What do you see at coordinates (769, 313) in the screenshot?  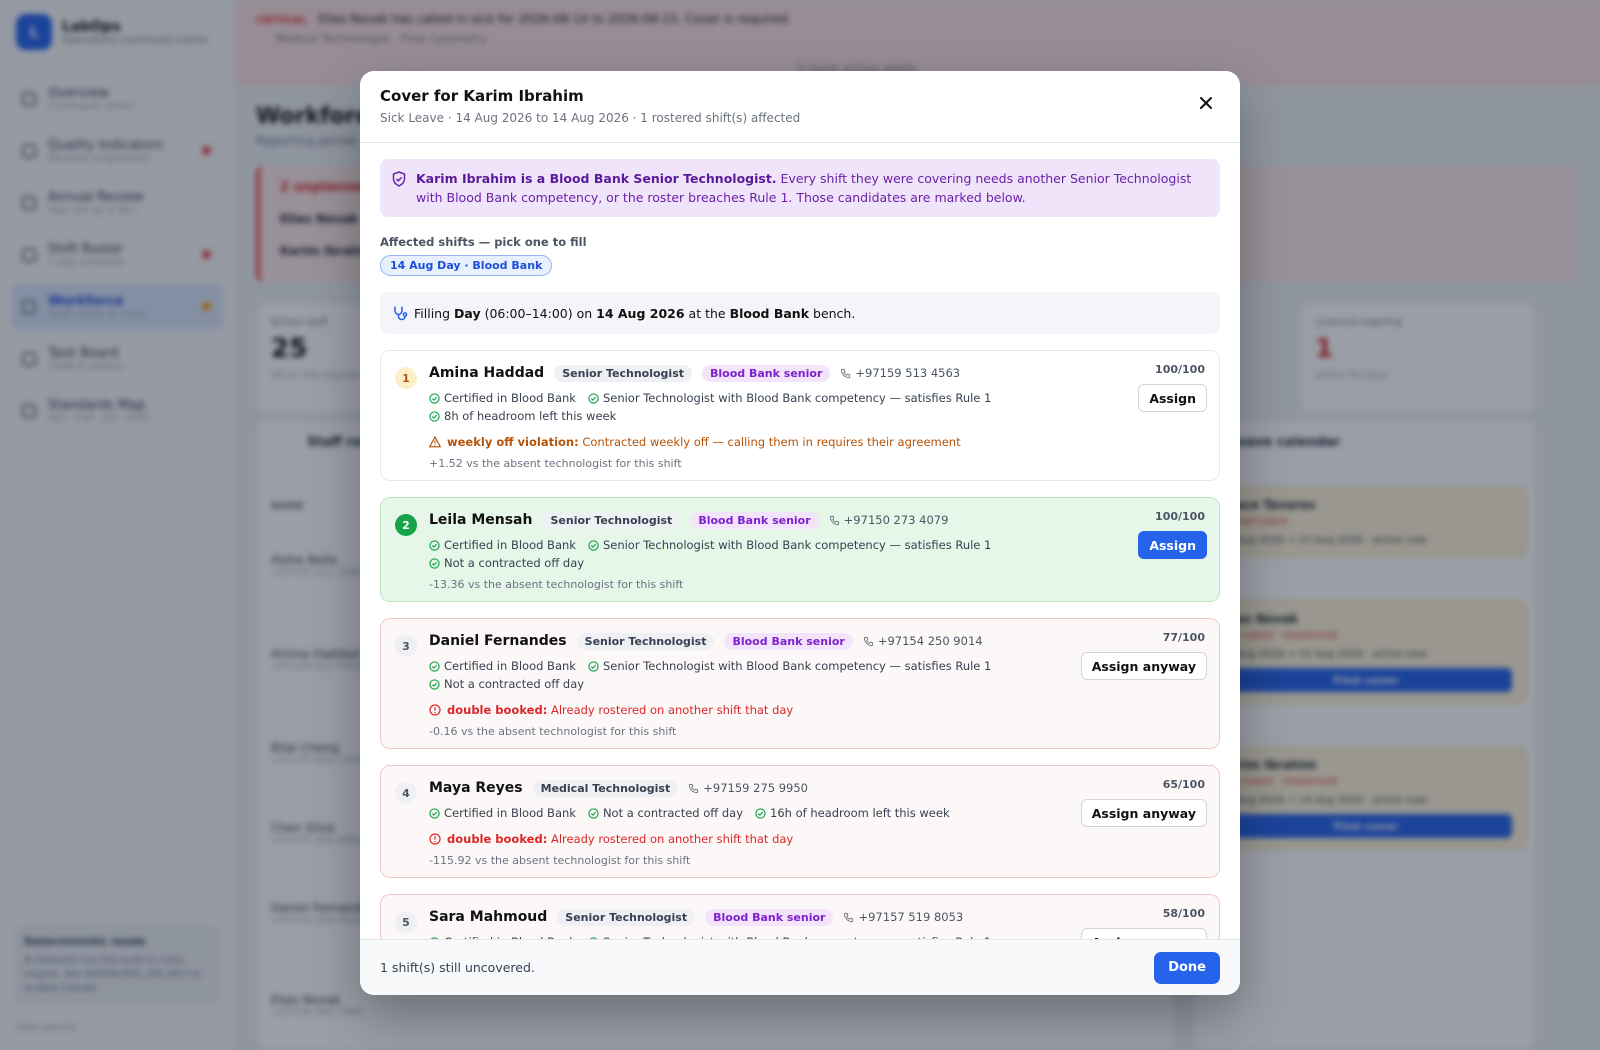 I see `filling-bench: Blood Bank` at bounding box center [769, 313].